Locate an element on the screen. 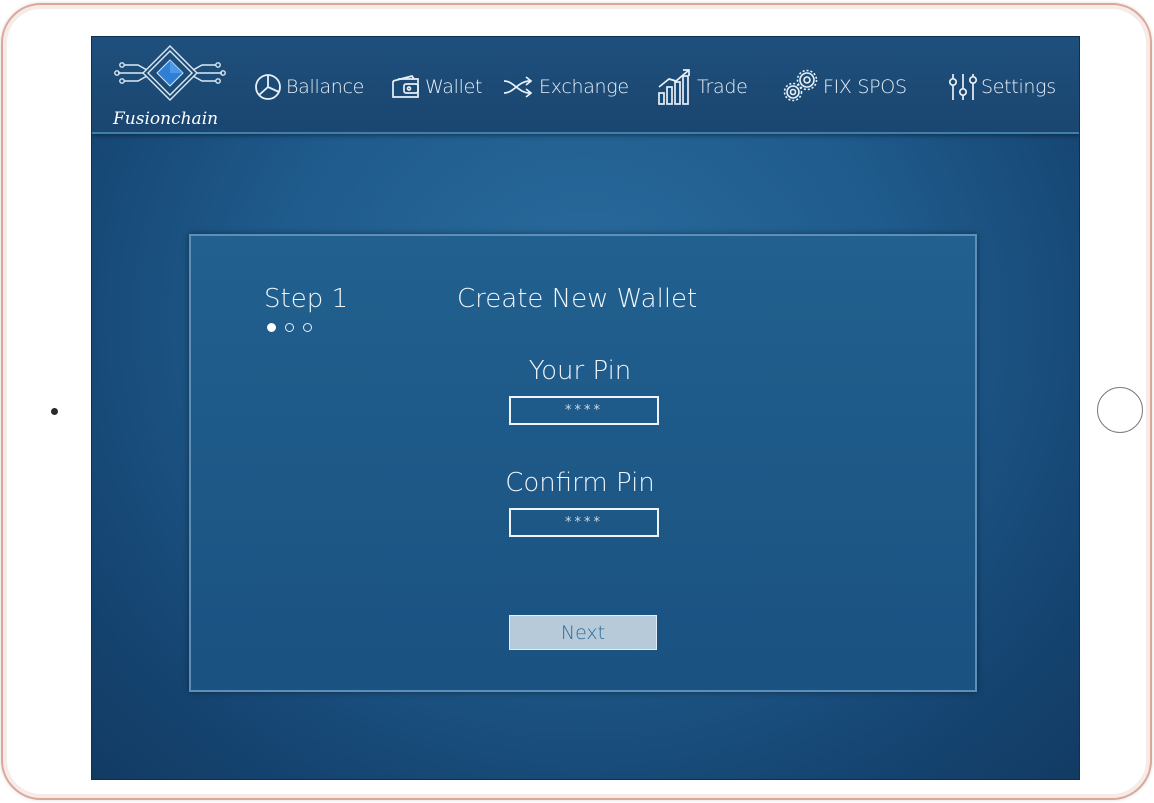  form-title: Create New Wallet is located at coordinates (577, 299).